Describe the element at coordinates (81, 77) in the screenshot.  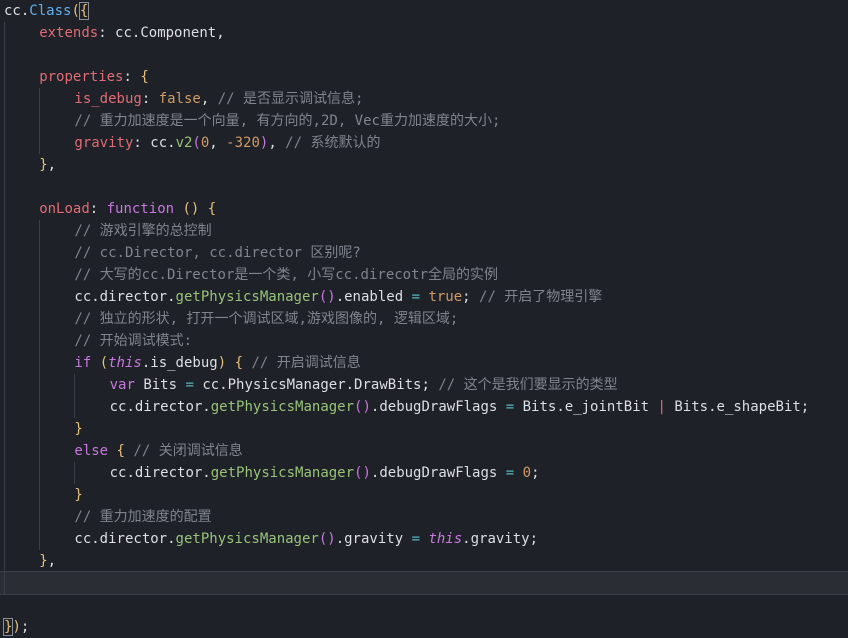
I see `code-token: properties` at that location.